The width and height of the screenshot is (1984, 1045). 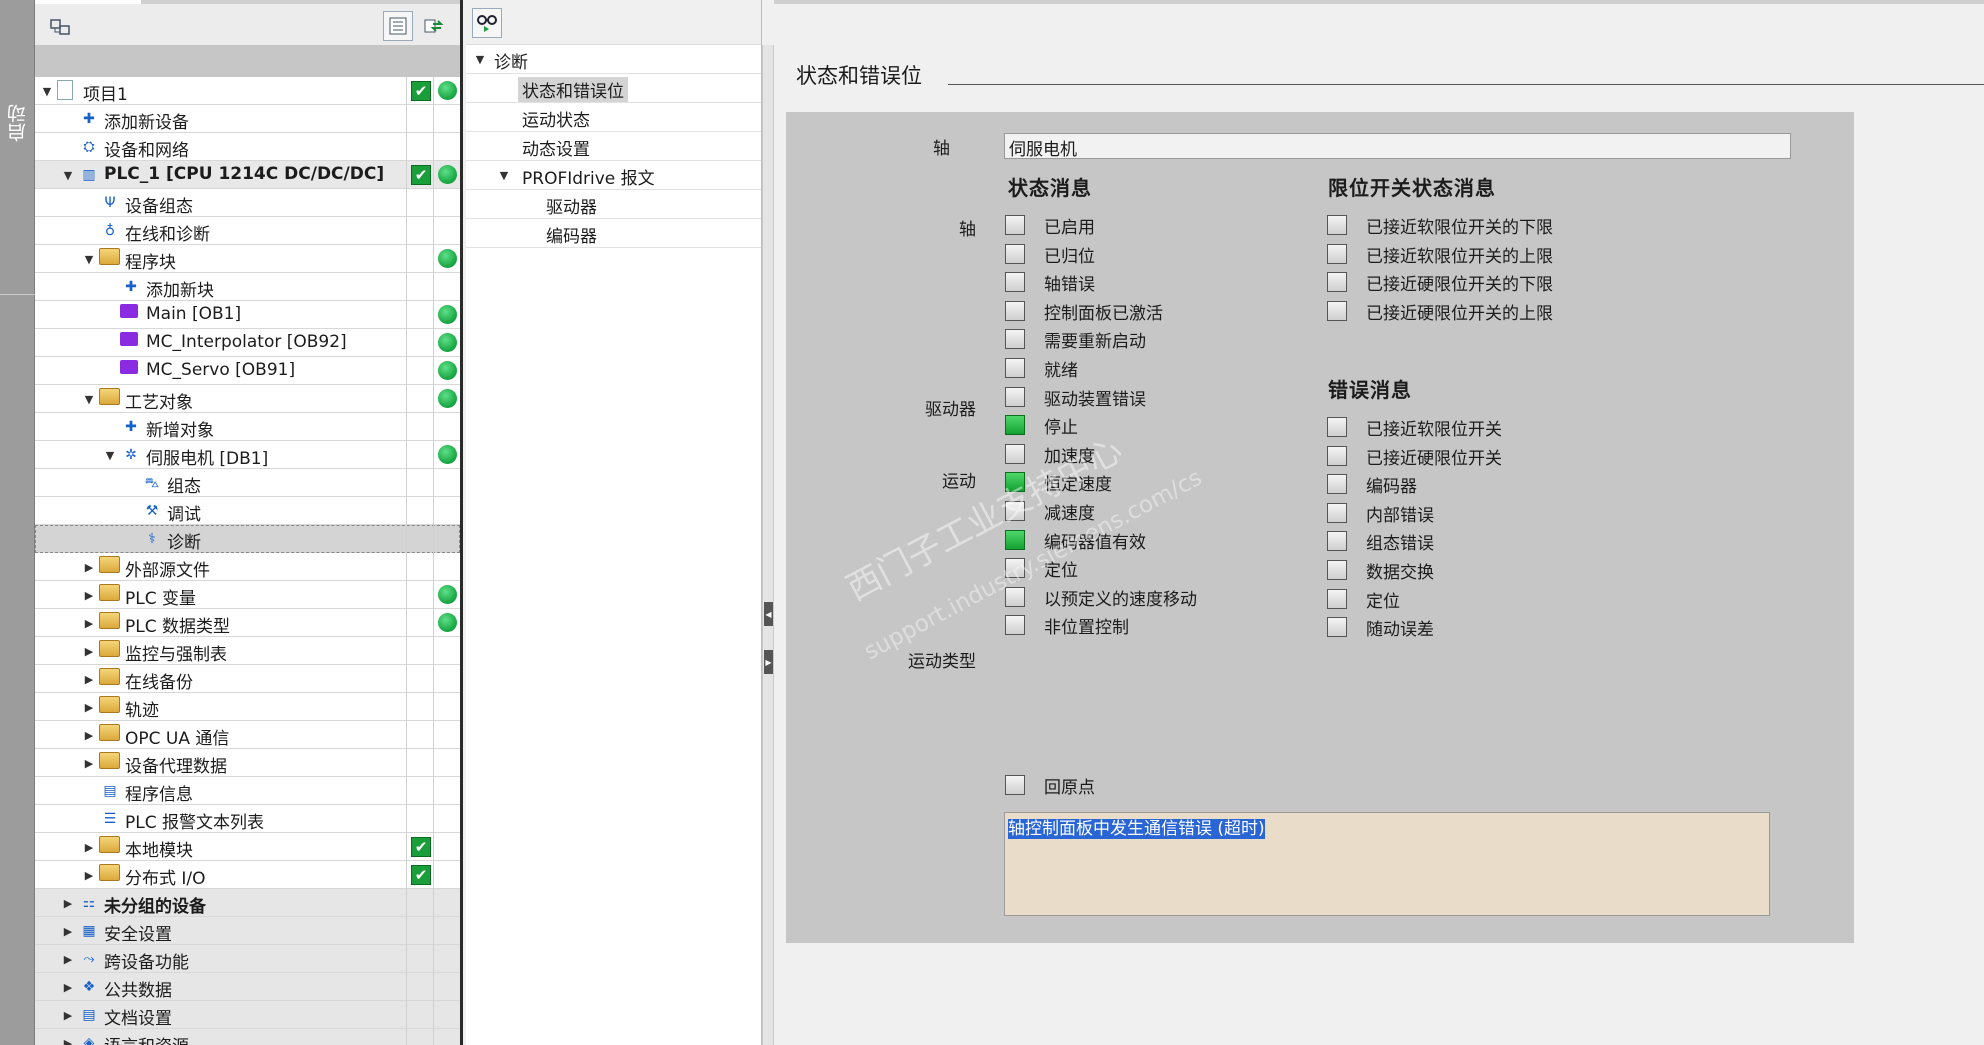 I want to click on tree-item: ▶ 外部源文件, so click(x=247, y=567).